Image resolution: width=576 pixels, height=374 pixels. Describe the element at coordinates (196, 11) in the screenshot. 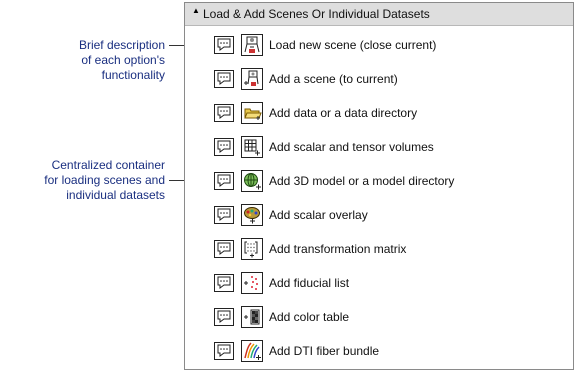

I see `collapse-arrow-icon: ▲` at that location.